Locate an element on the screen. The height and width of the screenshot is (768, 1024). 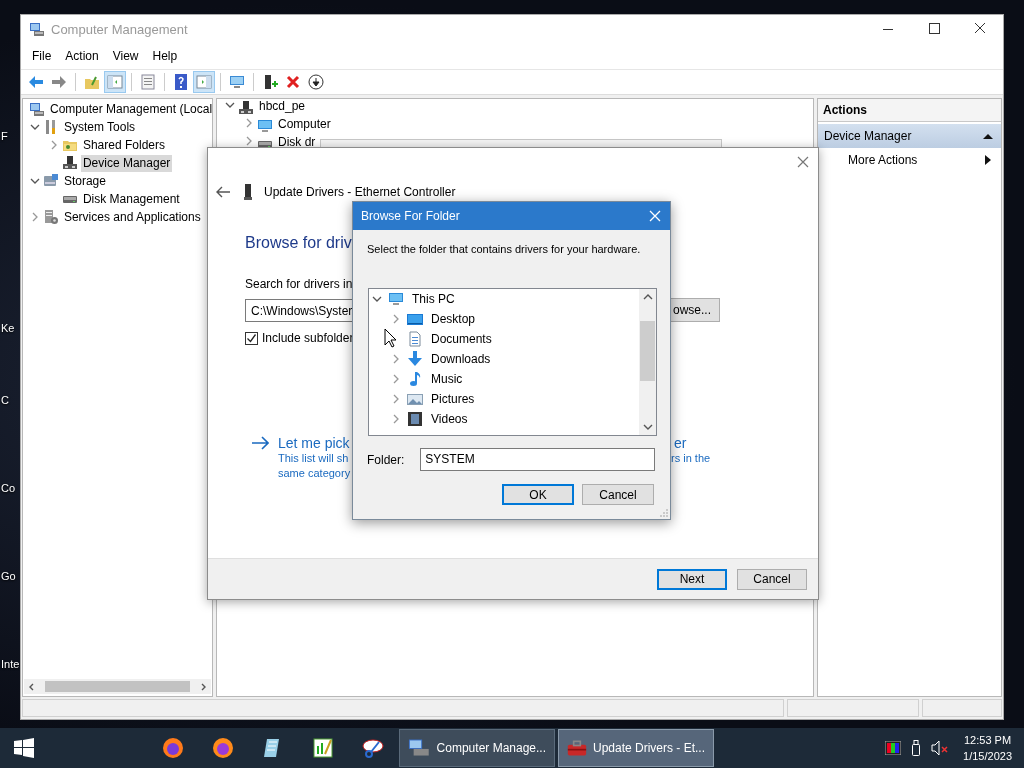
more-actions-item: More Actions is located at coordinates (909, 160).